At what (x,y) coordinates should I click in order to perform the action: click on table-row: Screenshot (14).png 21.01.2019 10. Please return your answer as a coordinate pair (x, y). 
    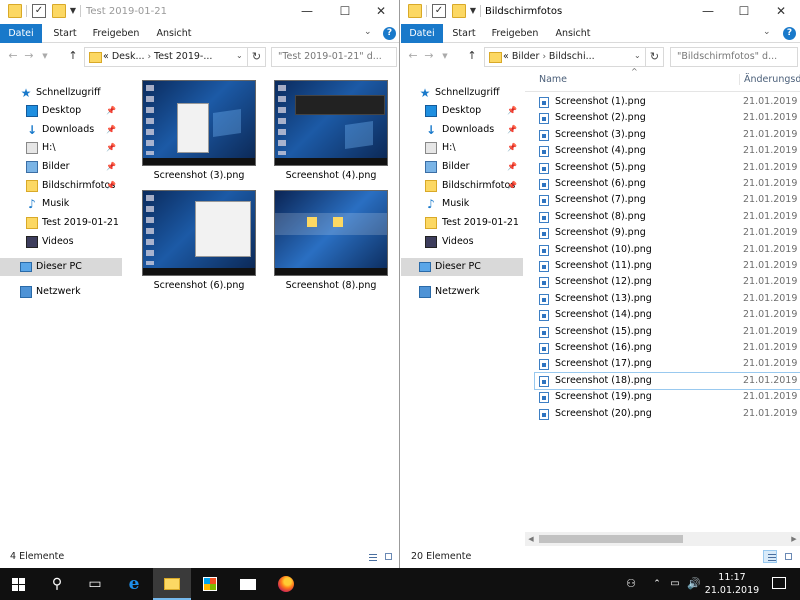
    Looking at the image, I should click on (667, 315).